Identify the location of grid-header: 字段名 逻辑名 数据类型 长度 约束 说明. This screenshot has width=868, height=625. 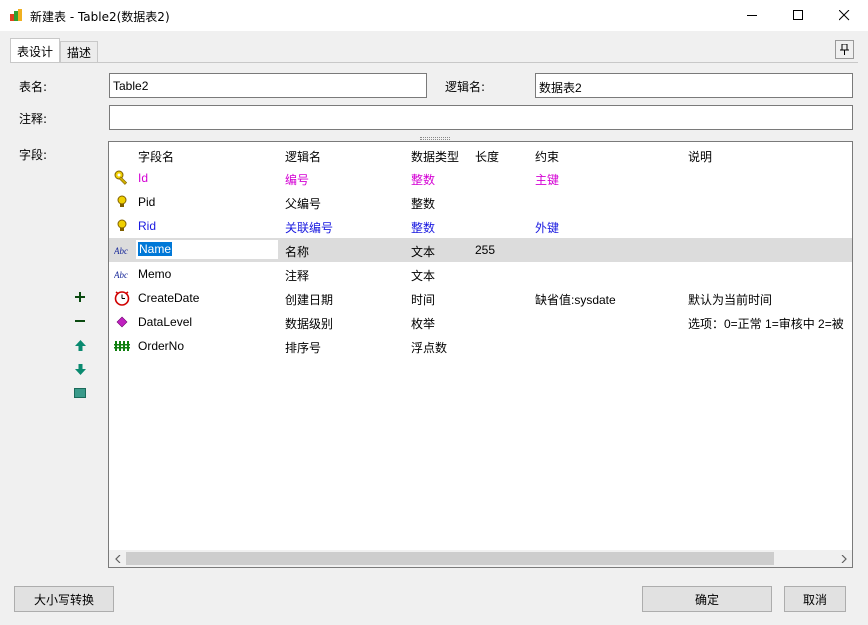
(480, 154).